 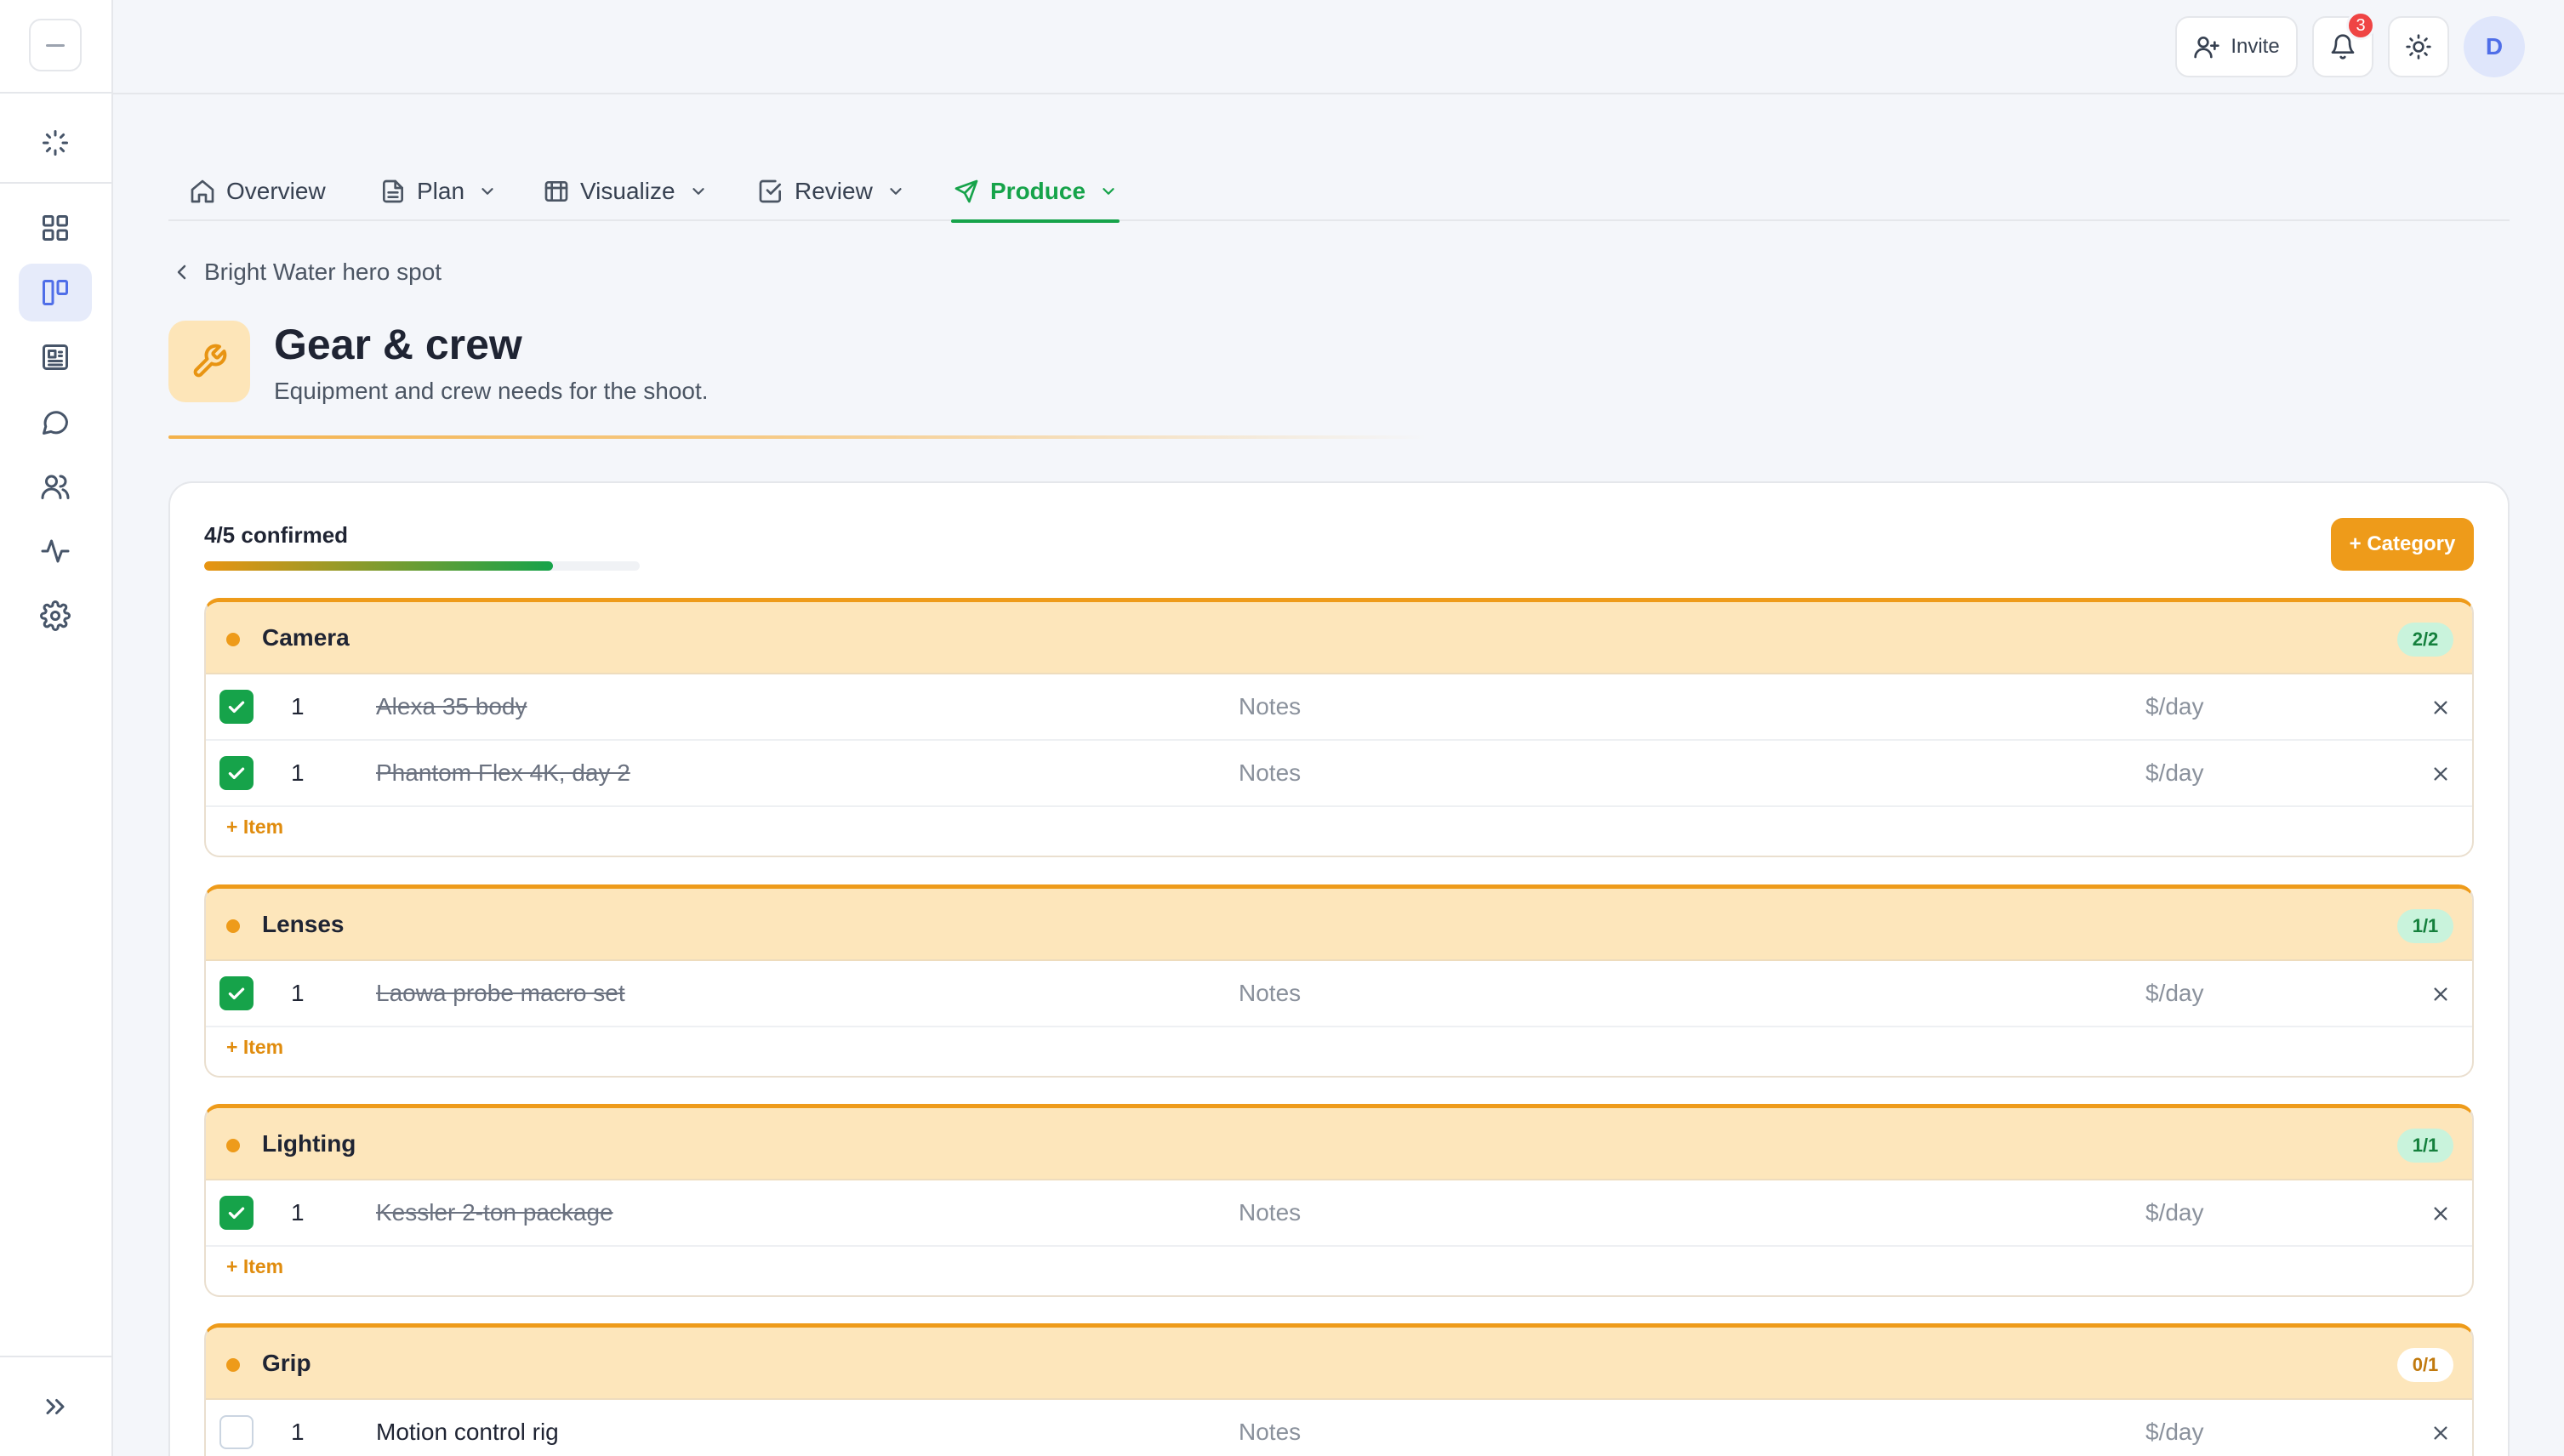 What do you see at coordinates (1339, 638) in the screenshot?
I see `category-header: Camera 2/2` at bounding box center [1339, 638].